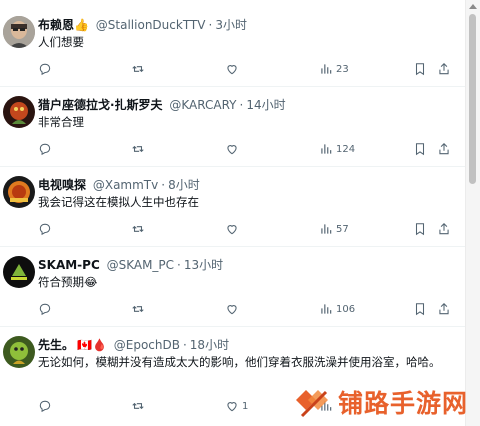 The width and height of the screenshot is (480, 426). What do you see at coordinates (472, 213) in the screenshot?
I see `scrollbar` at bounding box center [472, 213].